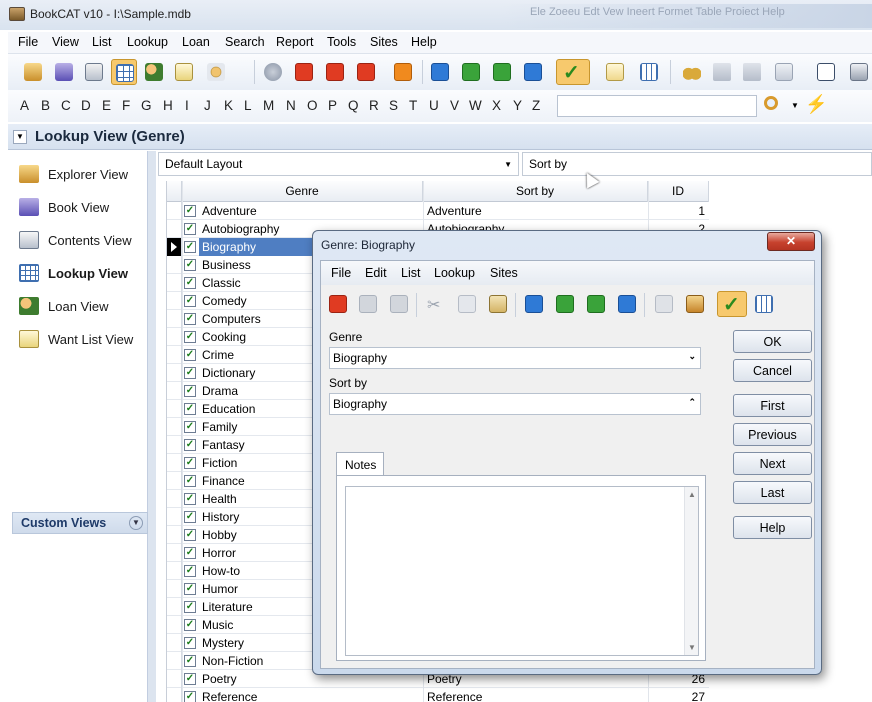  What do you see at coordinates (752, 72) in the screenshot?
I see `forward-button` at bounding box center [752, 72].